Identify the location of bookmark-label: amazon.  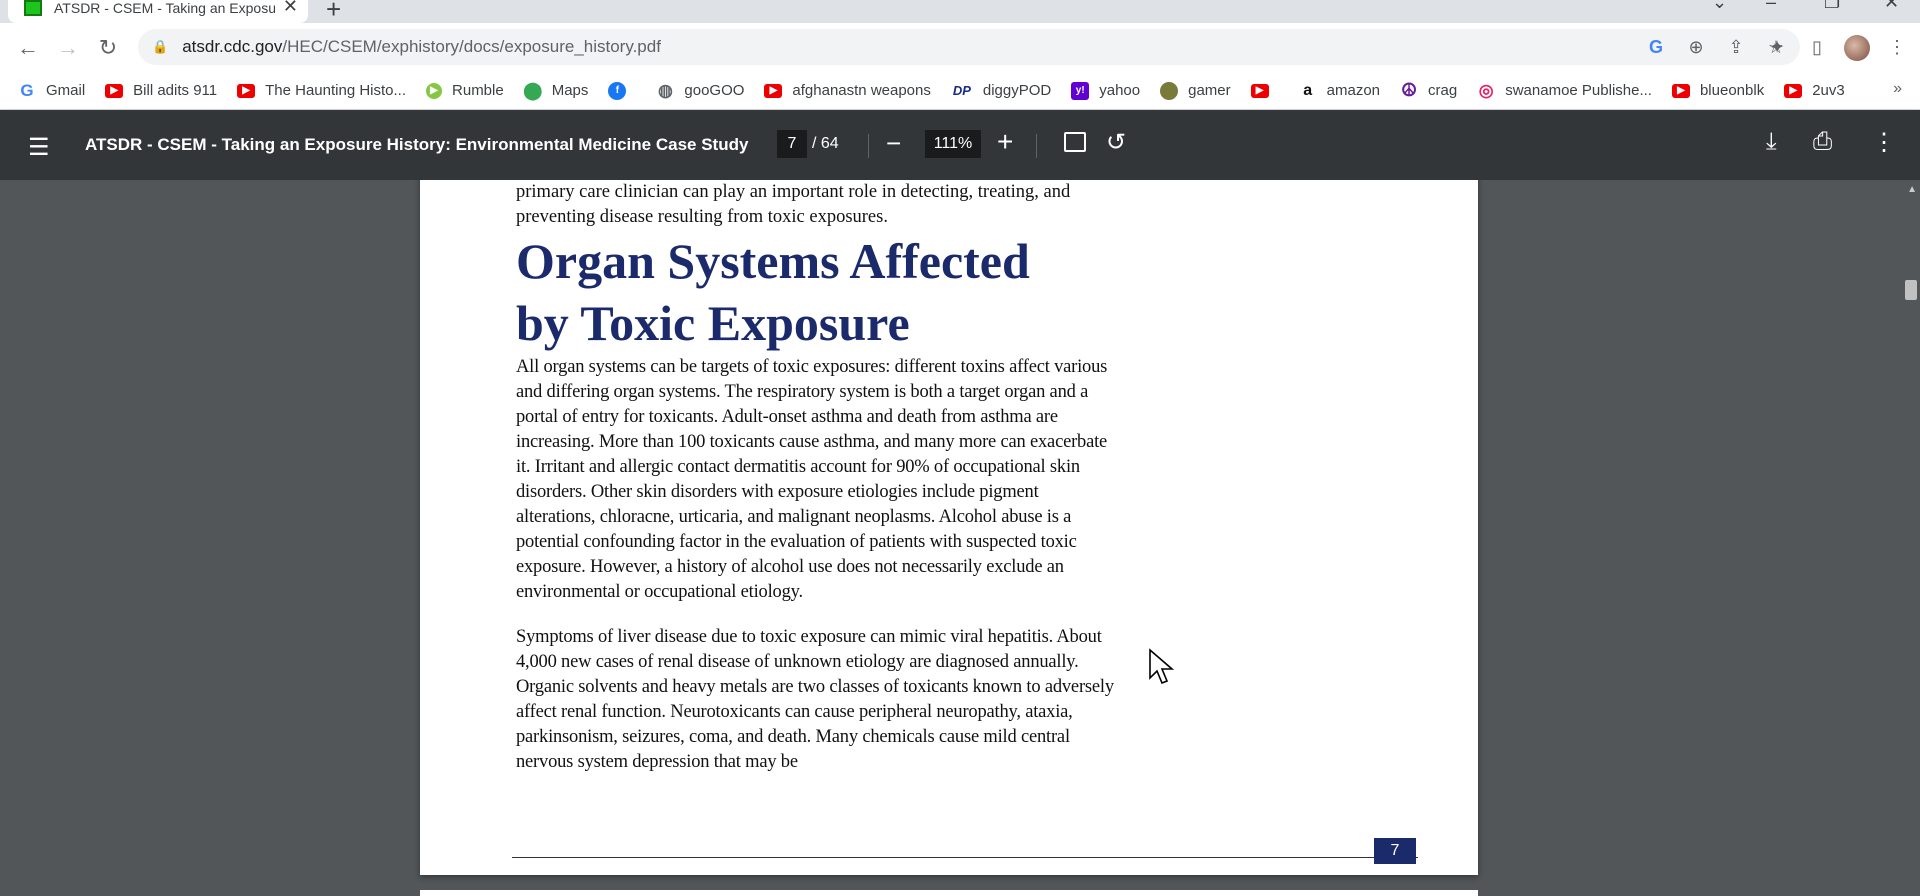
(1353, 90).